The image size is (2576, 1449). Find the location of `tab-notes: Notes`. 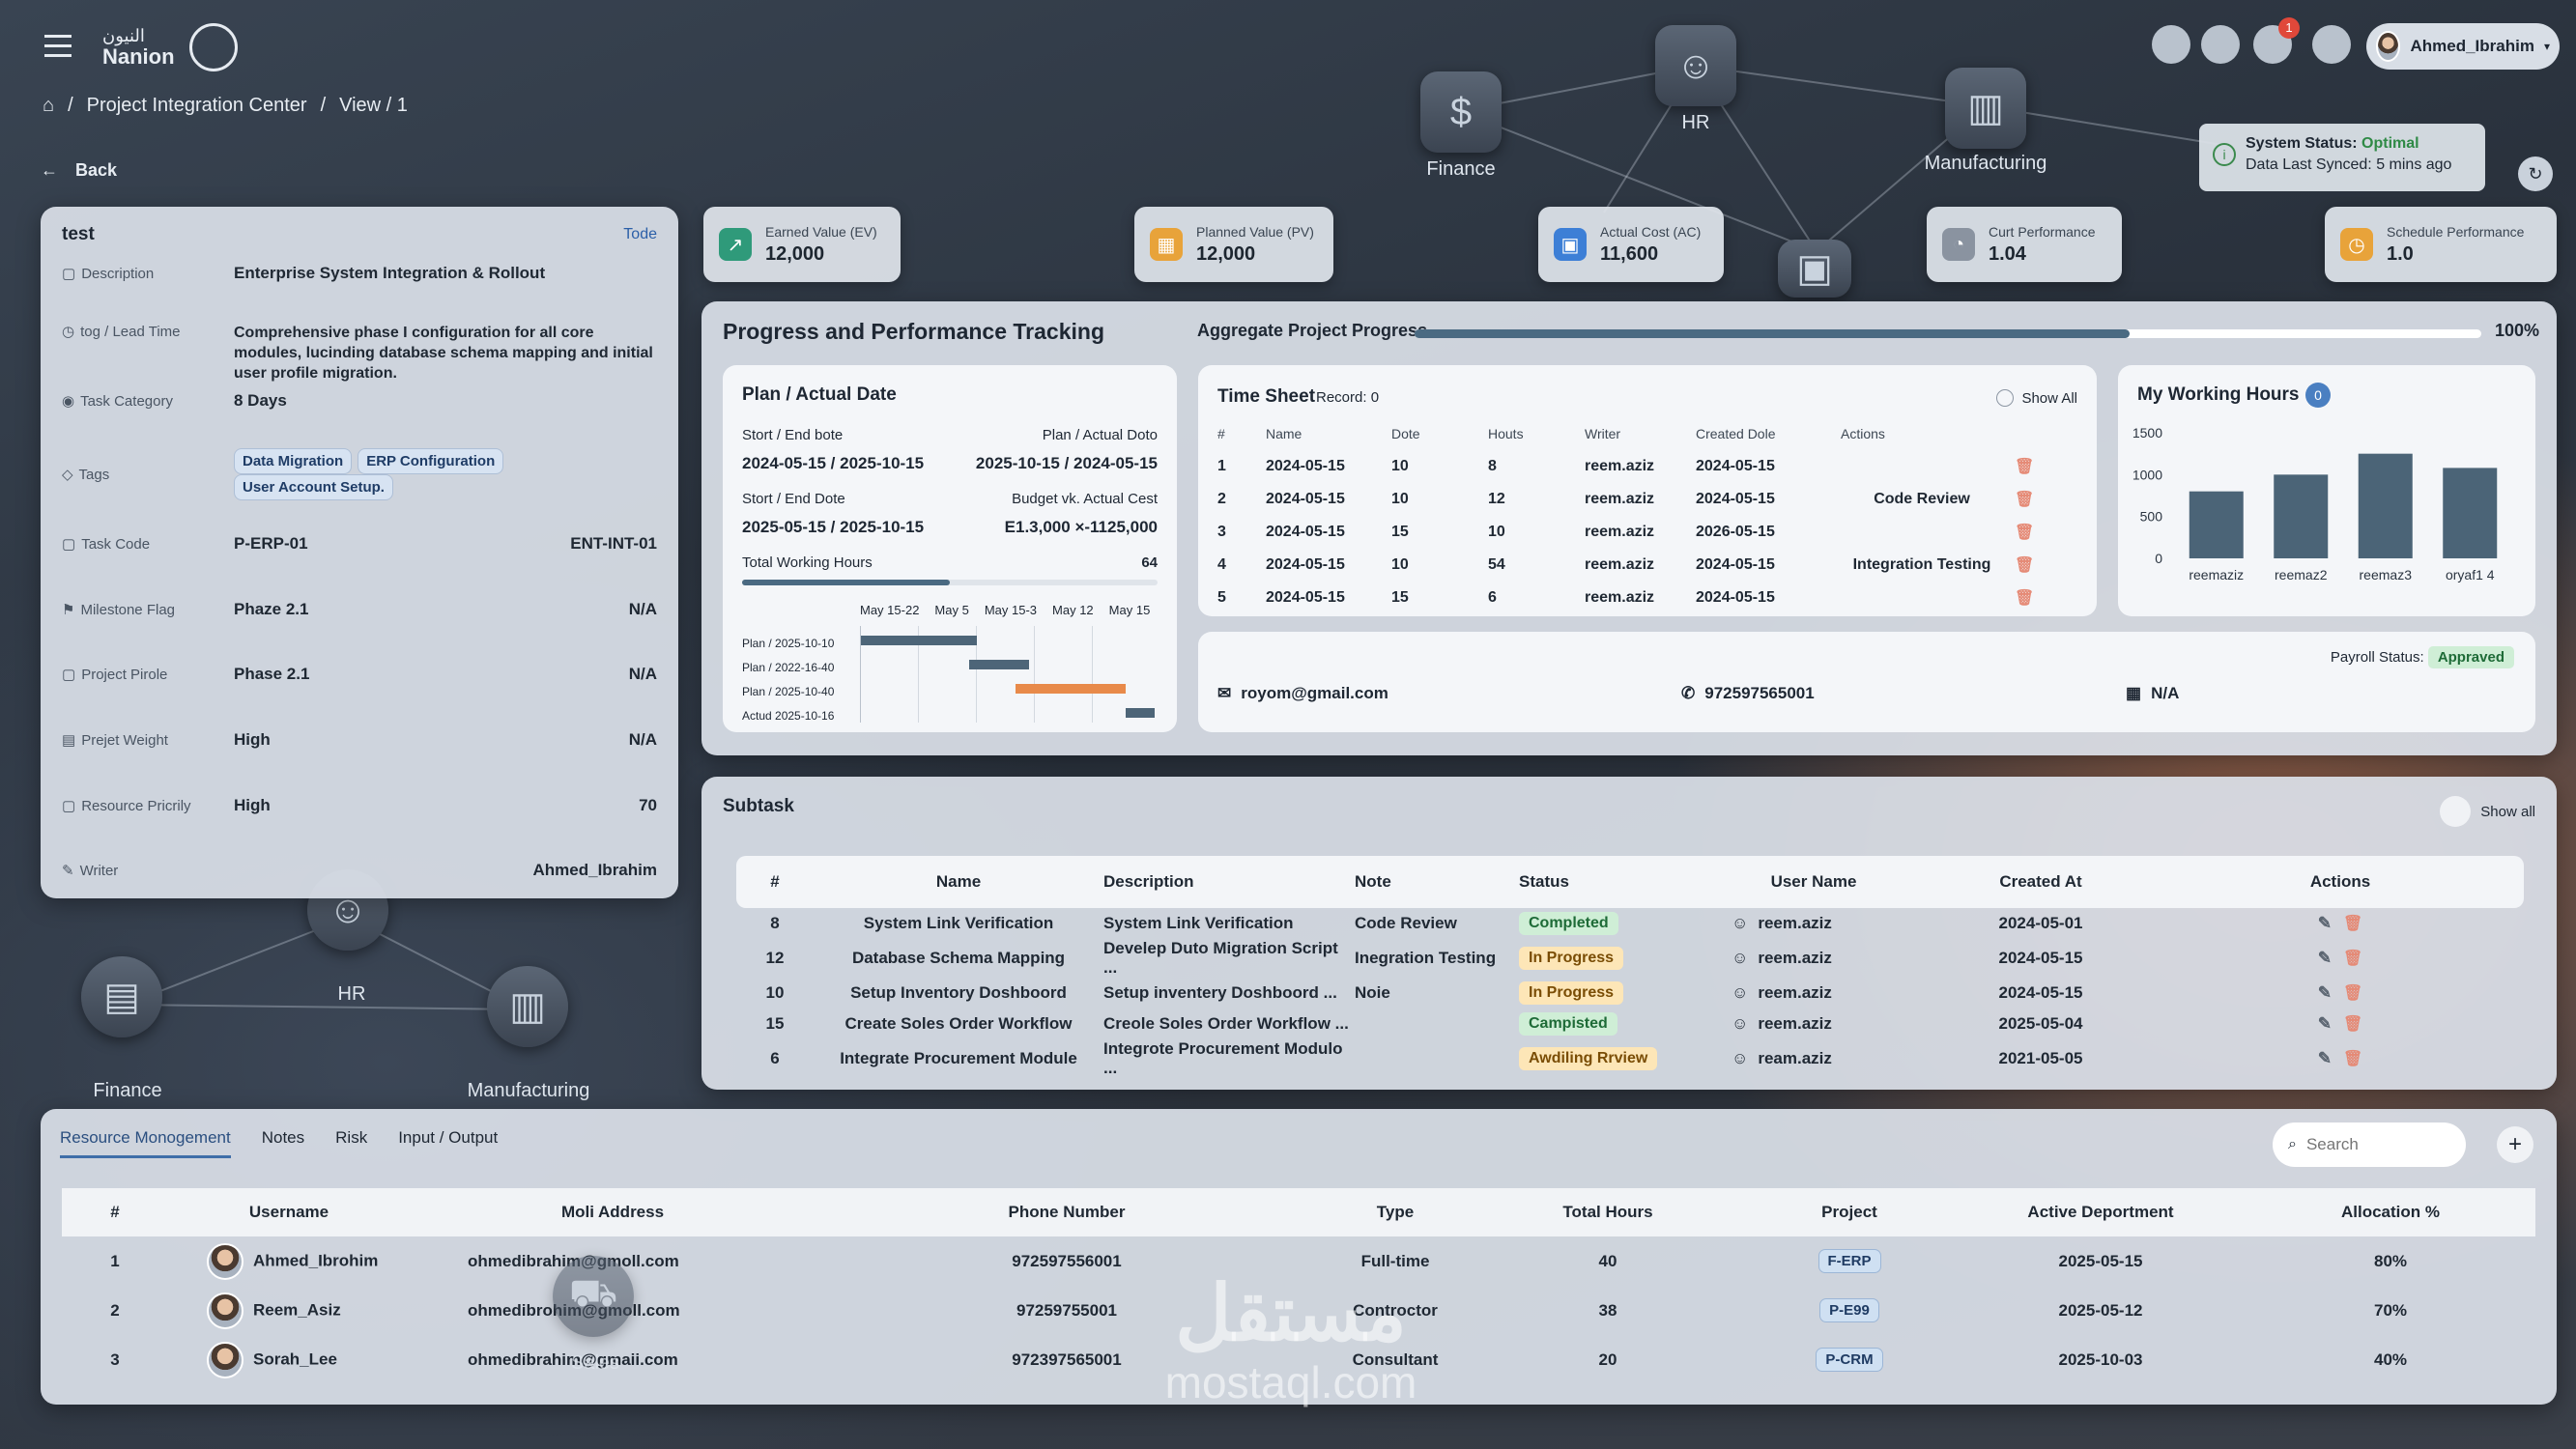

tab-notes: Notes is located at coordinates (283, 1143).